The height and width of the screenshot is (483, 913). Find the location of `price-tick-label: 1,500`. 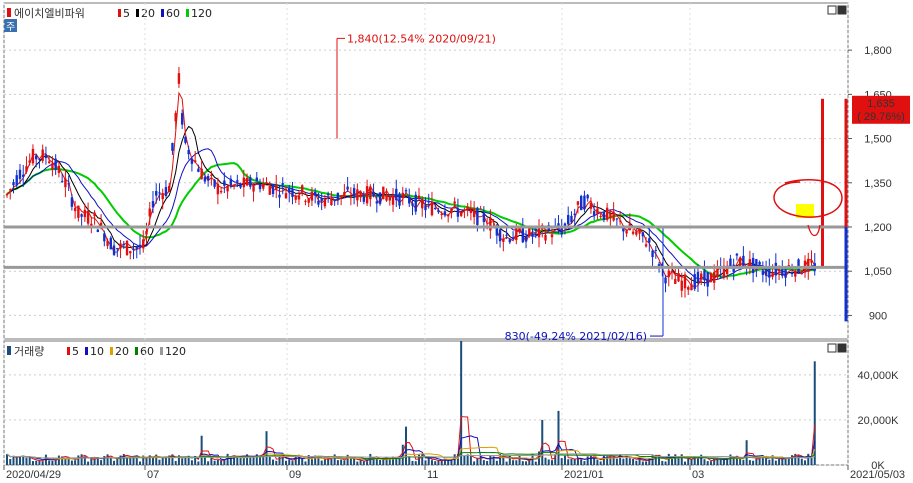

price-tick-label: 1,500 is located at coordinates (878, 140).